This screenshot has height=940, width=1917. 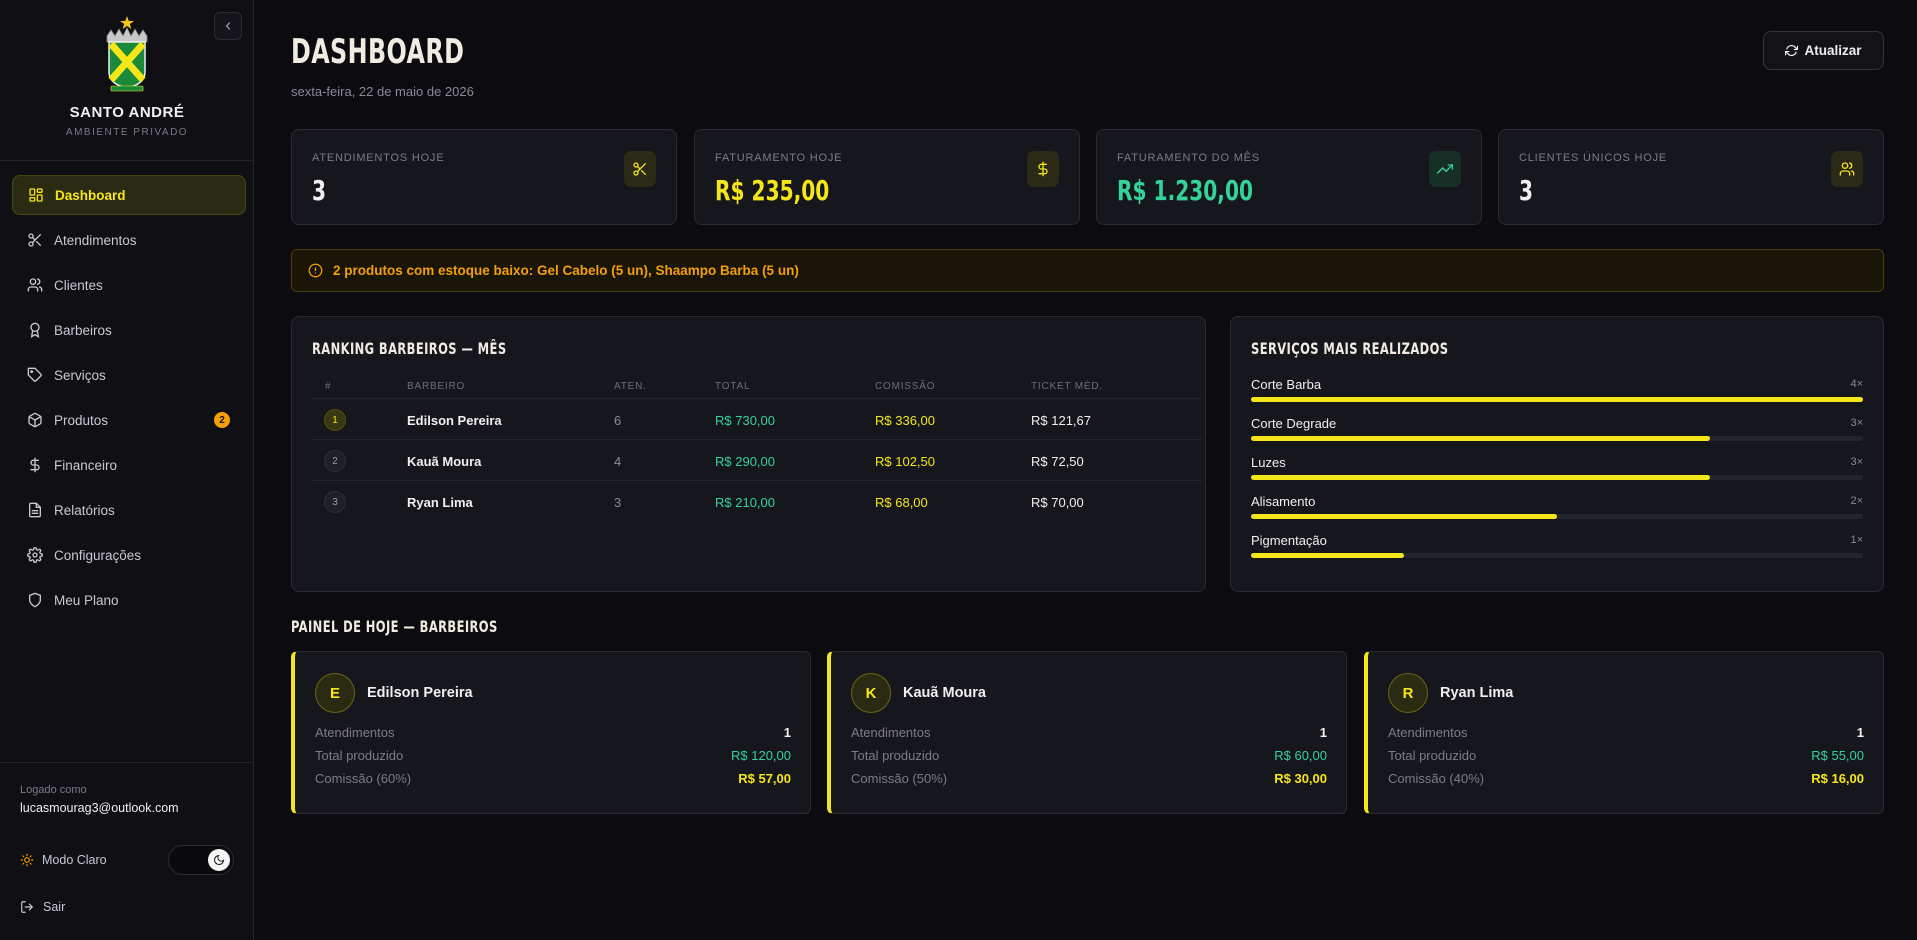 What do you see at coordinates (394, 626) in the screenshot?
I see `today-panel-title: PAINEL DE HOJE — BARBEIROS` at bounding box center [394, 626].